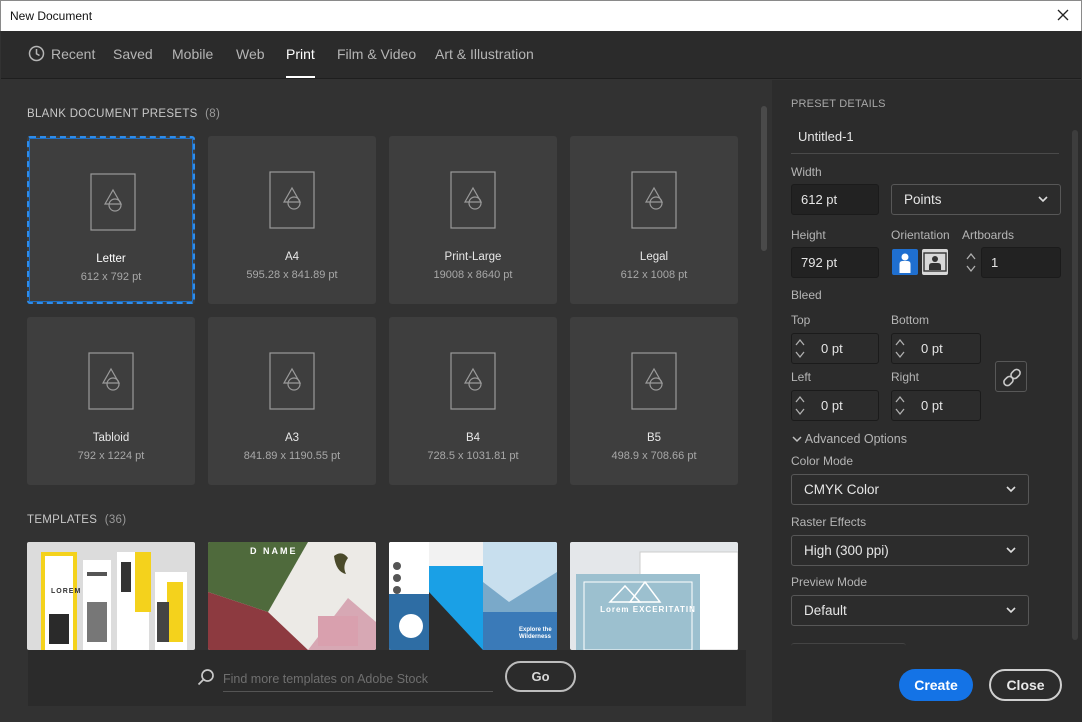  I want to click on color-mode-select: CMYK Color, so click(910, 489).